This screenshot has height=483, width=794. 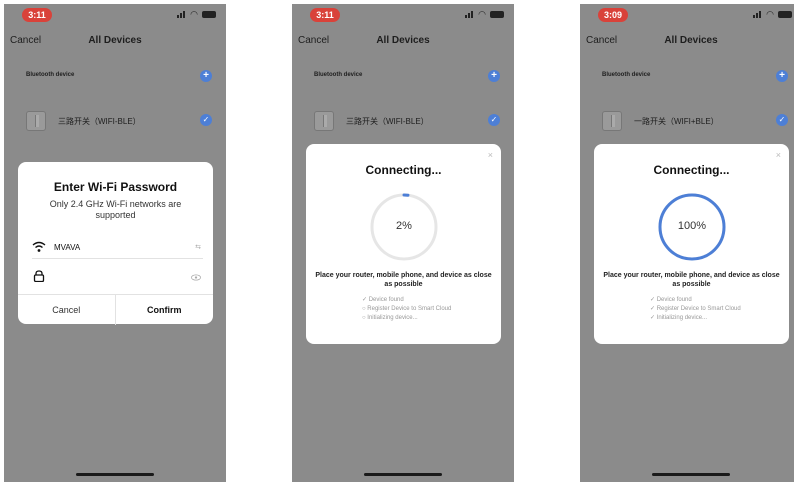 I want to click on cancel-button: Cancel, so click(x=67, y=310).